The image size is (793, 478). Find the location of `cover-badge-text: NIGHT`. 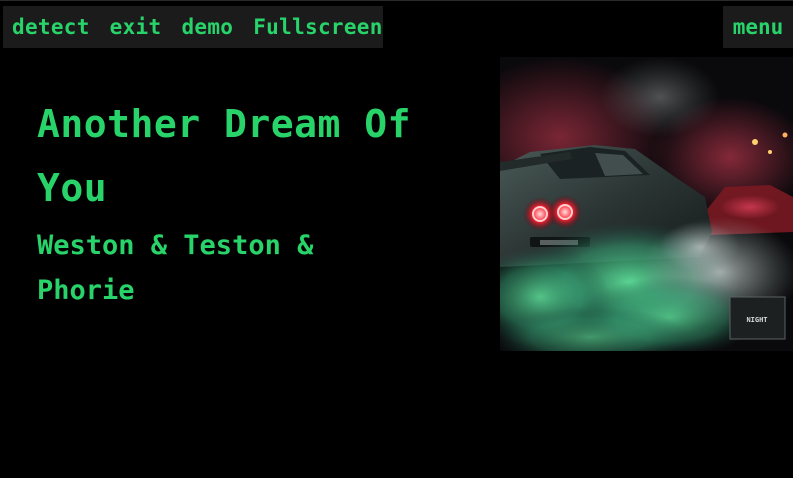

cover-badge-text: NIGHT is located at coordinates (756, 320).